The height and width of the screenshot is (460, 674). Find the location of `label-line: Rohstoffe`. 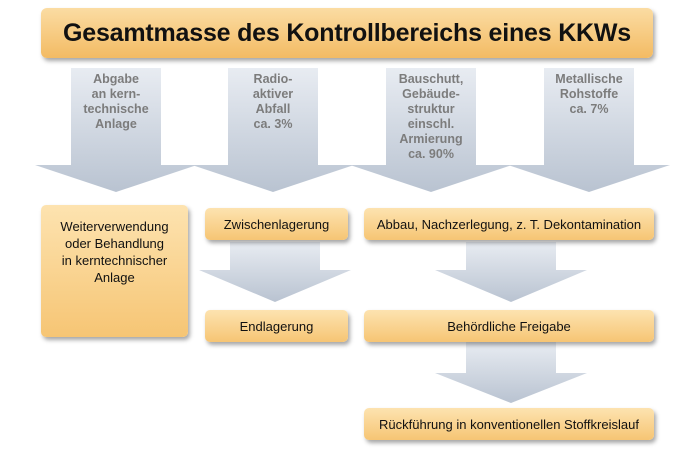

label-line: Rohstoffe is located at coordinates (589, 94).